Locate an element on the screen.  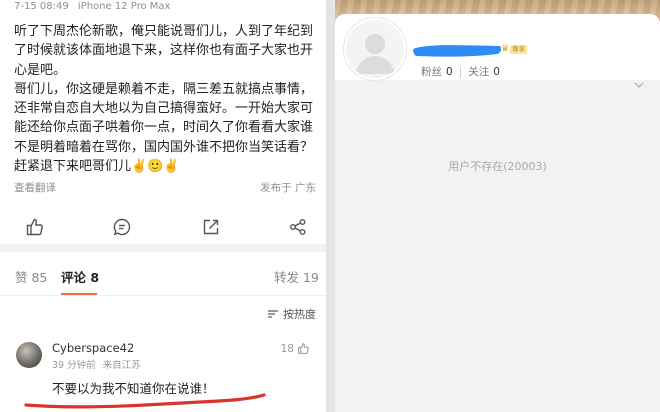
sort-button: 按热度 is located at coordinates (291, 314).